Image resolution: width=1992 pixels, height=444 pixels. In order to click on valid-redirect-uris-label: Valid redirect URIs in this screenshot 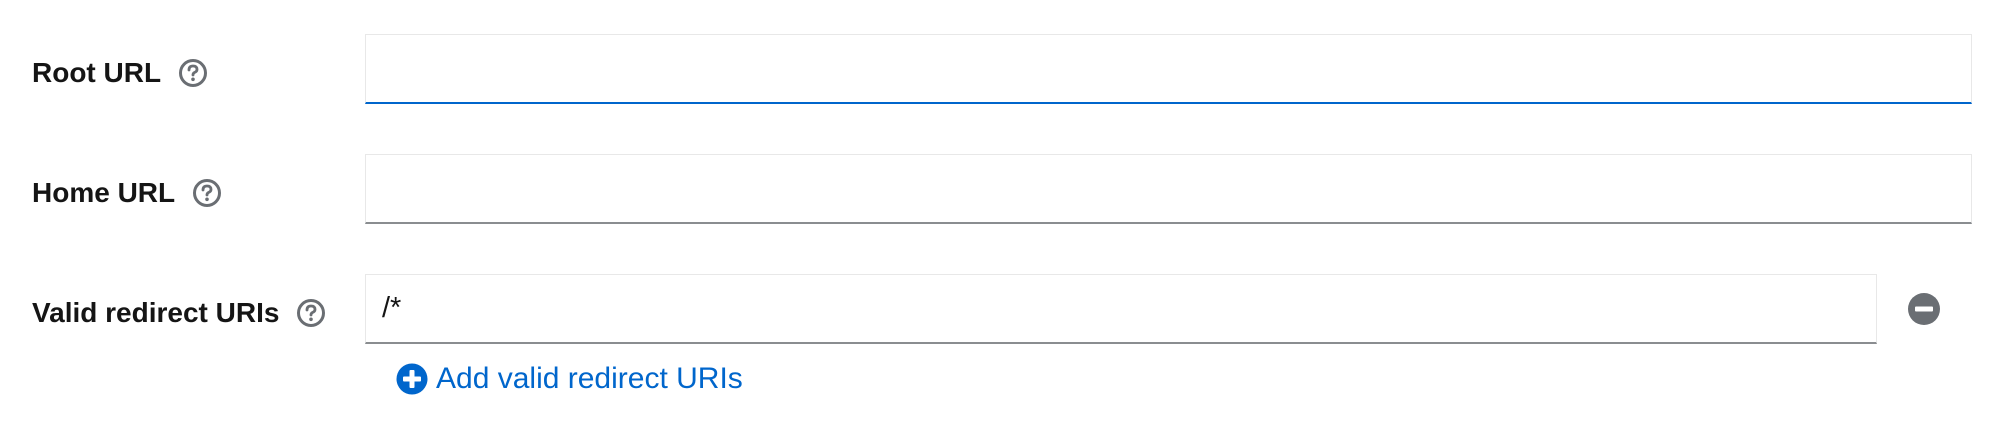, I will do `click(179, 313)`.